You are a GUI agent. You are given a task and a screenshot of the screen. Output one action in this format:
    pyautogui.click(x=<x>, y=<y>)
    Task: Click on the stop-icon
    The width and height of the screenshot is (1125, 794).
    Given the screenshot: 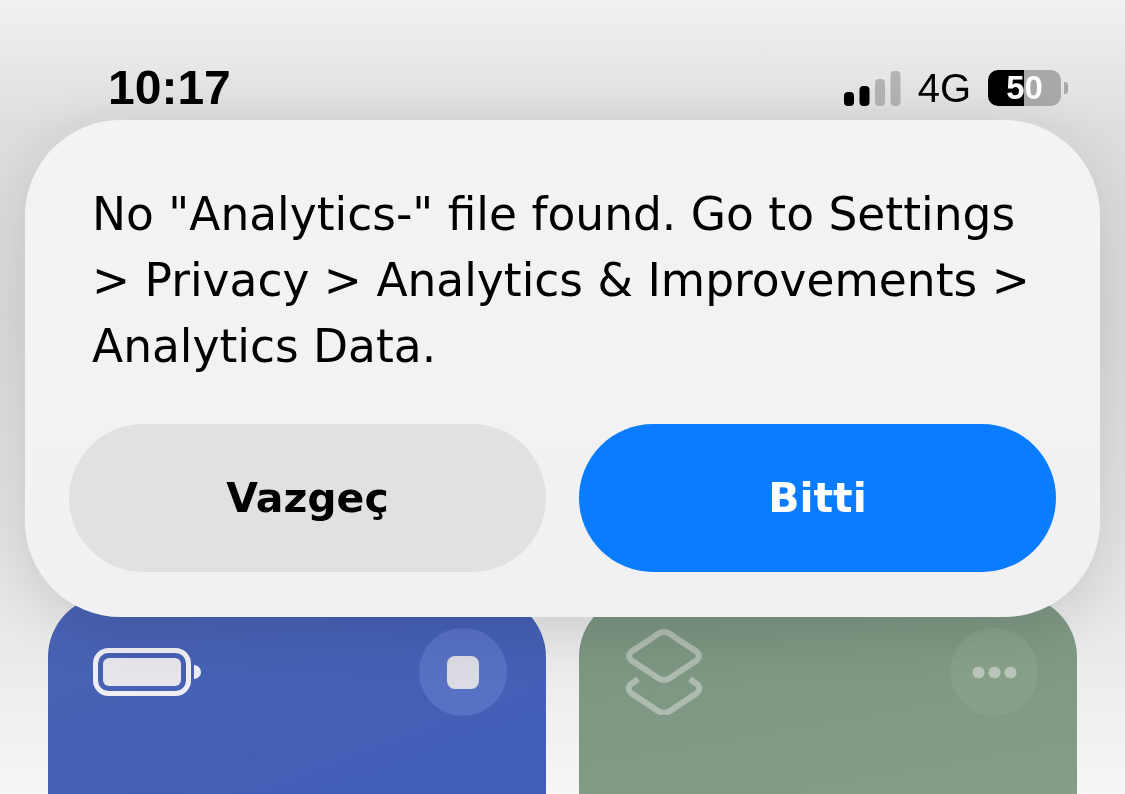 What is the action you would take?
    pyautogui.click(x=463, y=672)
    